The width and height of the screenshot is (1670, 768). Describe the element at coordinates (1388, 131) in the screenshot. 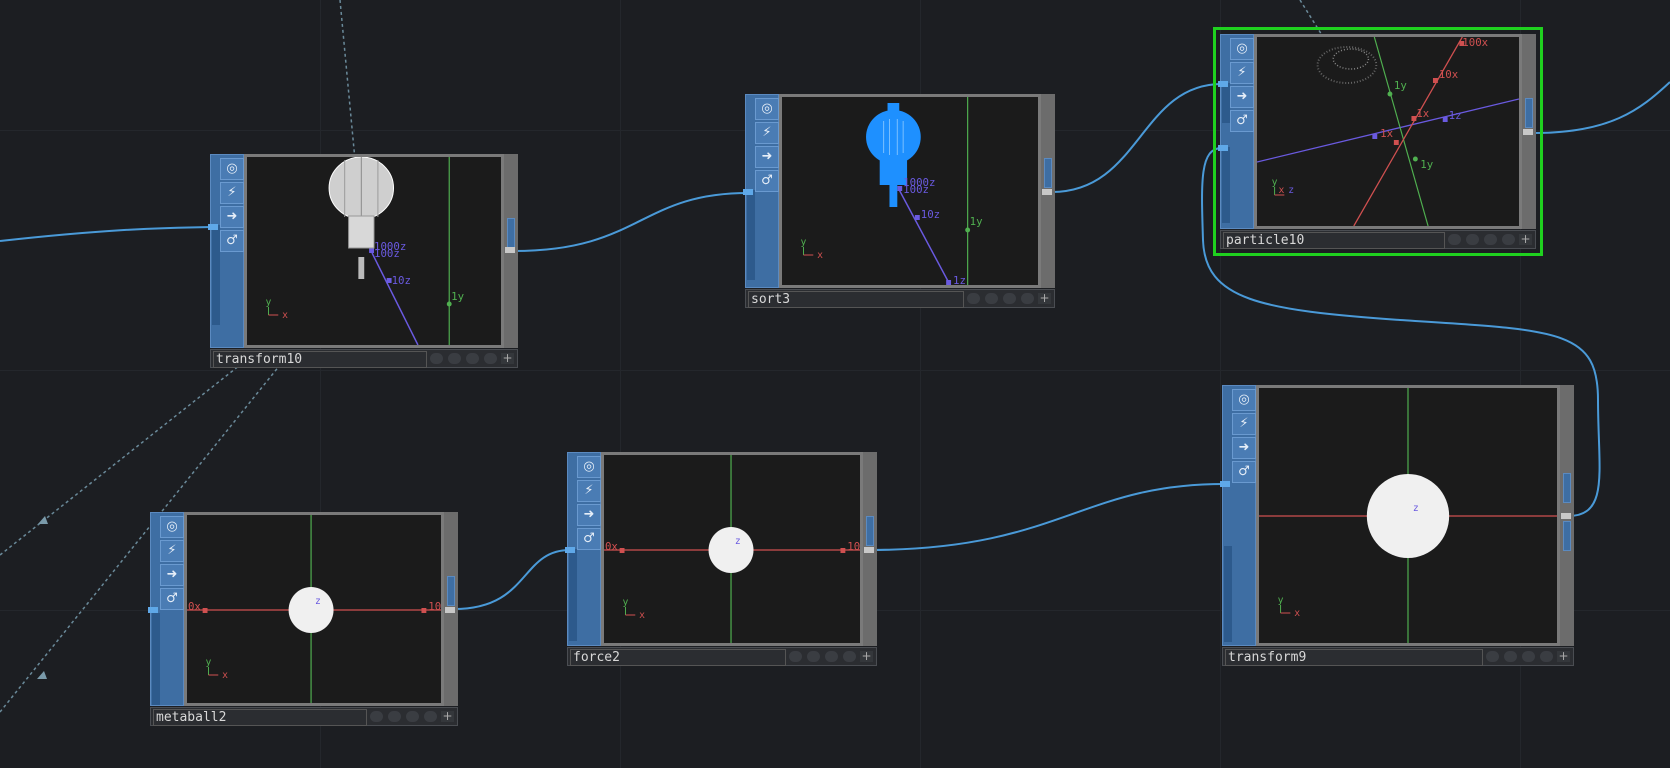

I see `node-viewer: 100x 10x 1x 1x 1y 1y 1z y x z` at that location.